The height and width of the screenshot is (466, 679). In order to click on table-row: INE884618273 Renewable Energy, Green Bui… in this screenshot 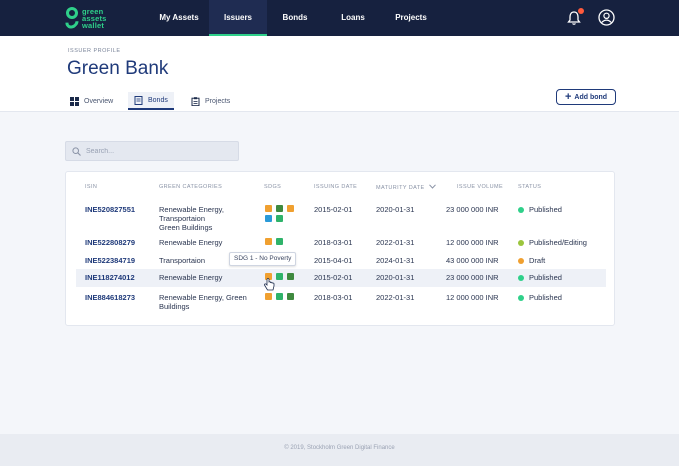, I will do `click(341, 301)`.